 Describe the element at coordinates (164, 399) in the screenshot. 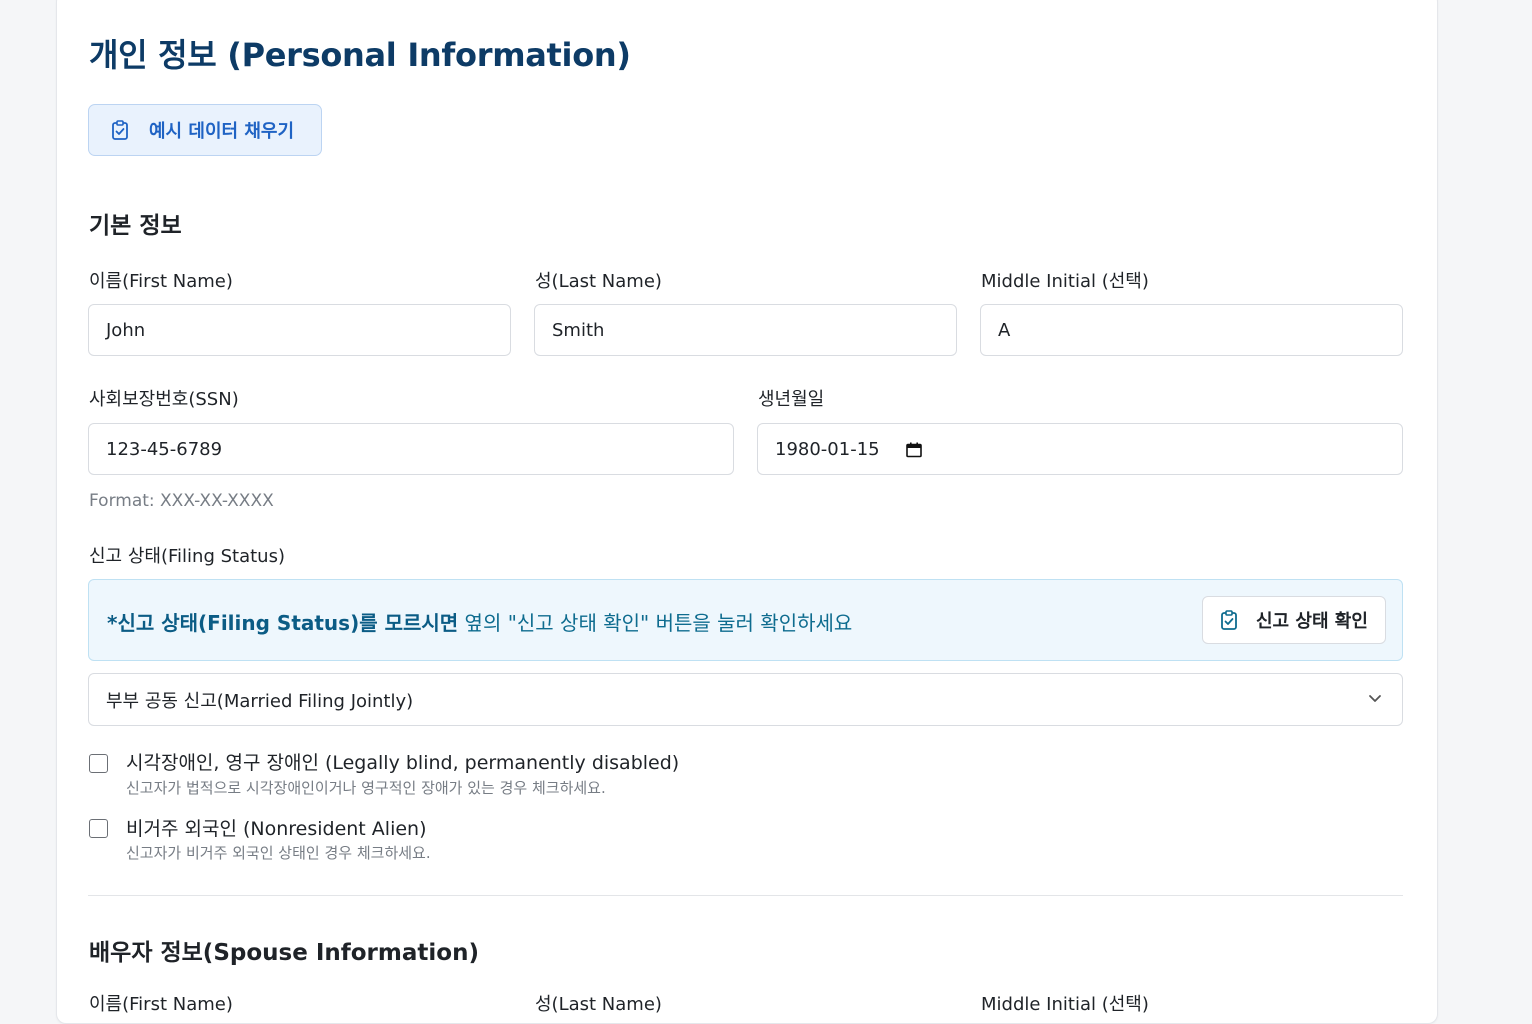

I see `ssn-label: 사회보장번호(SSN)` at that location.